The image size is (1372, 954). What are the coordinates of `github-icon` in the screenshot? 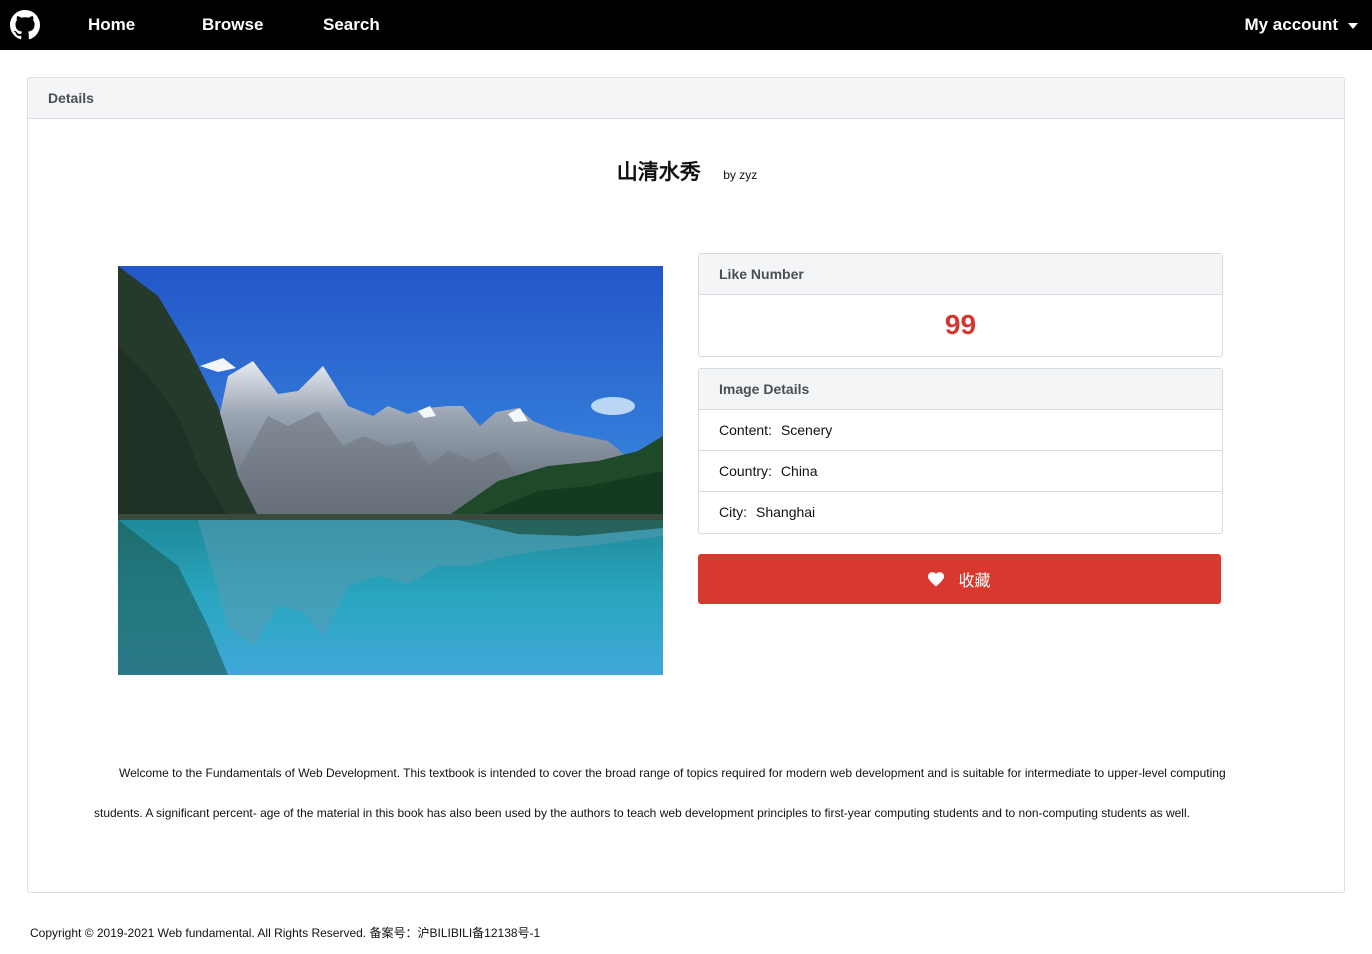 It's located at (25, 25).